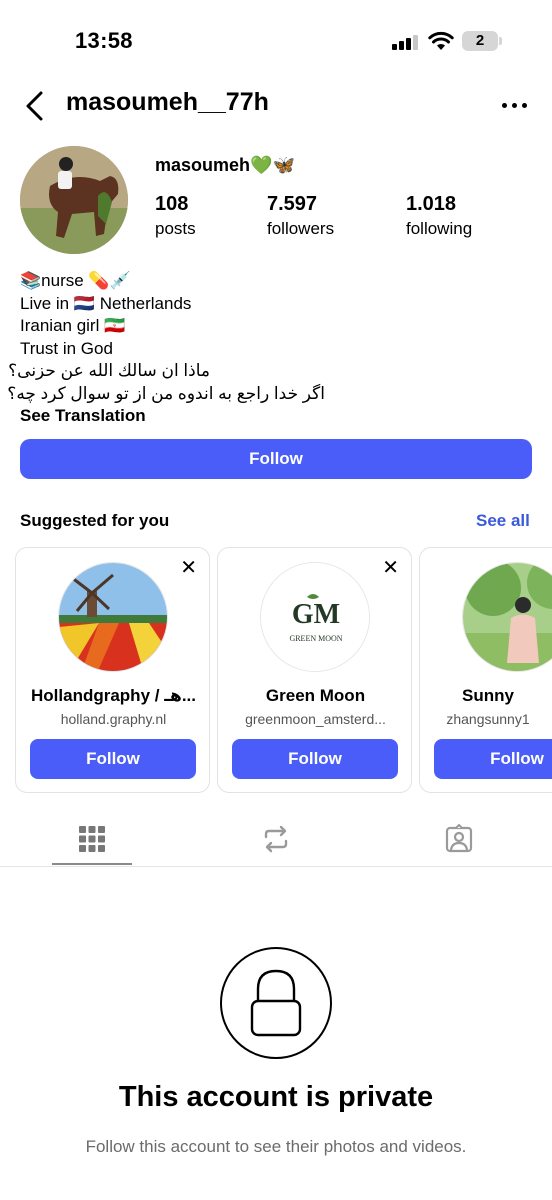 This screenshot has height=1200, width=552. Describe the element at coordinates (167, 102) in the screenshot. I see `profile-username: masoumeh__77h` at that location.